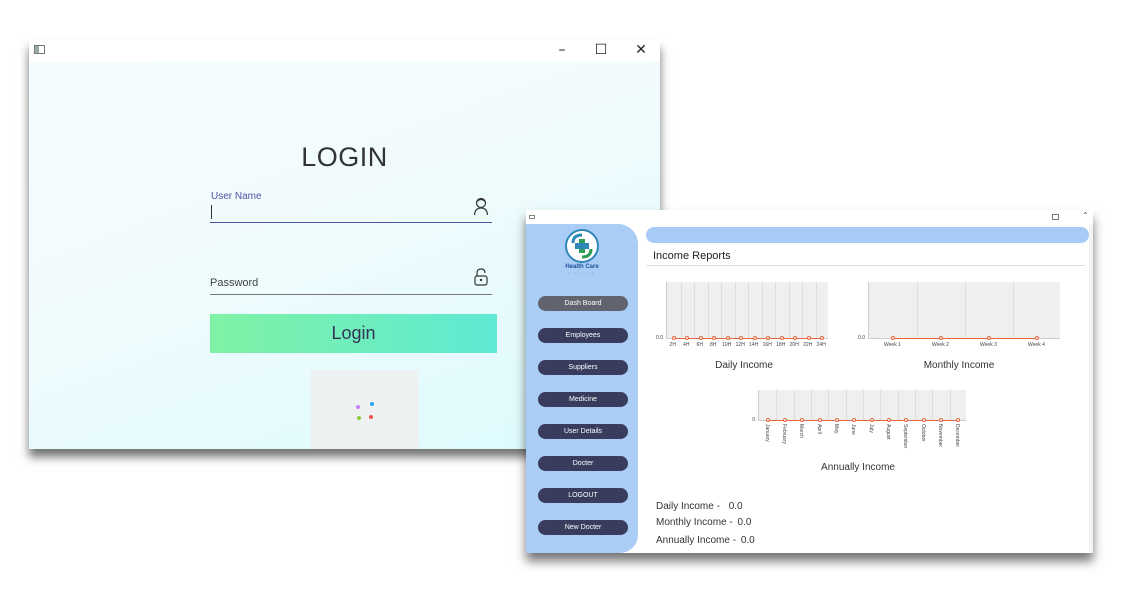 The height and width of the screenshot is (591, 1132). What do you see at coordinates (583, 463) in the screenshot?
I see `nav-docter-button: Docter` at bounding box center [583, 463].